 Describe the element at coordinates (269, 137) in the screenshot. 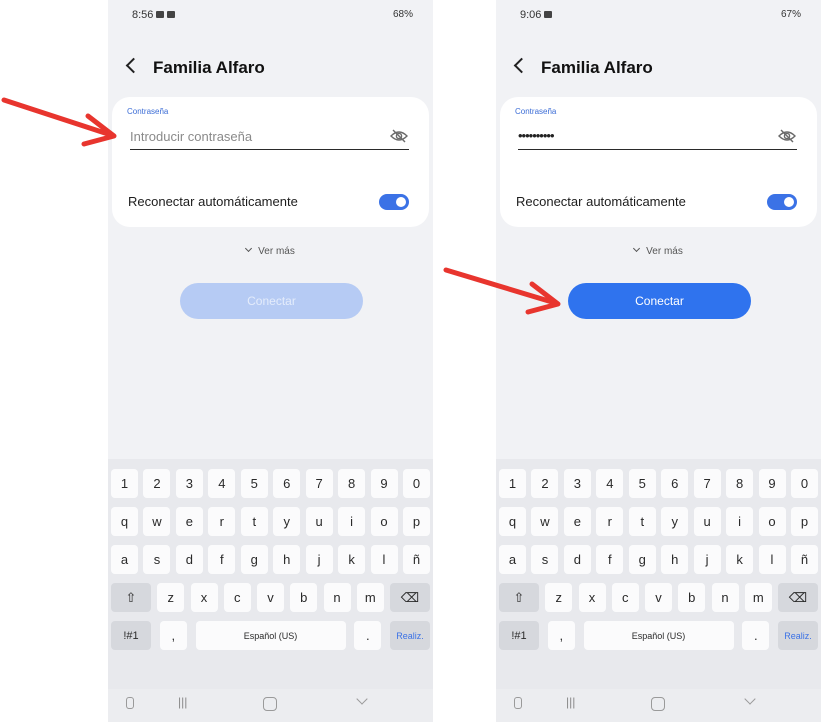

I see `password-input: Introducir contraseña` at that location.